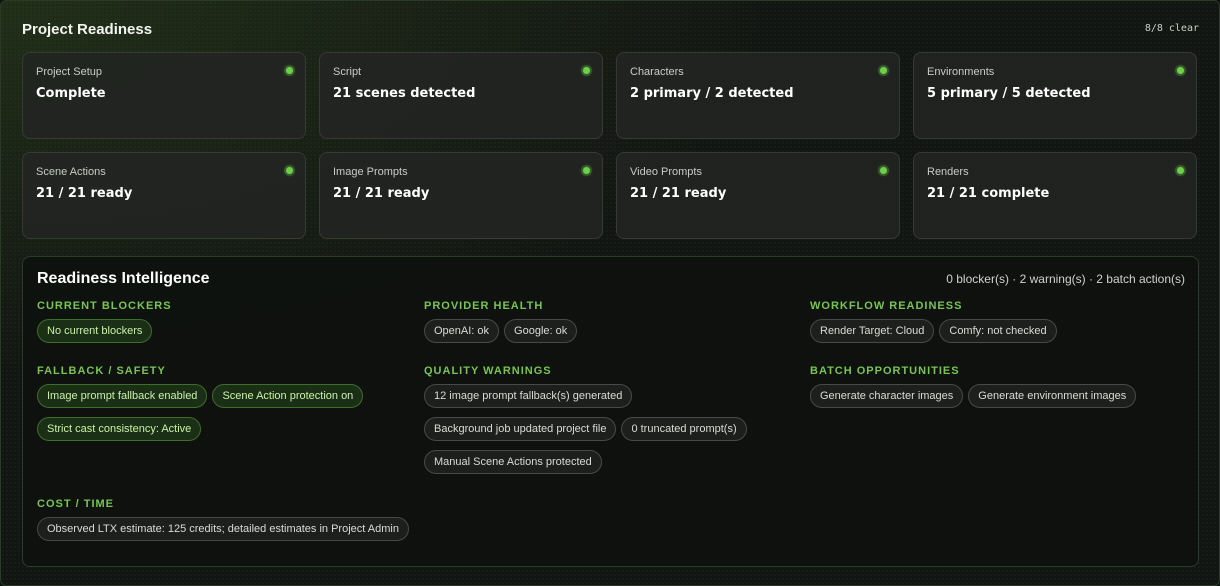  I want to click on chip-comfy-status: Comfy: not checked, so click(998, 331).